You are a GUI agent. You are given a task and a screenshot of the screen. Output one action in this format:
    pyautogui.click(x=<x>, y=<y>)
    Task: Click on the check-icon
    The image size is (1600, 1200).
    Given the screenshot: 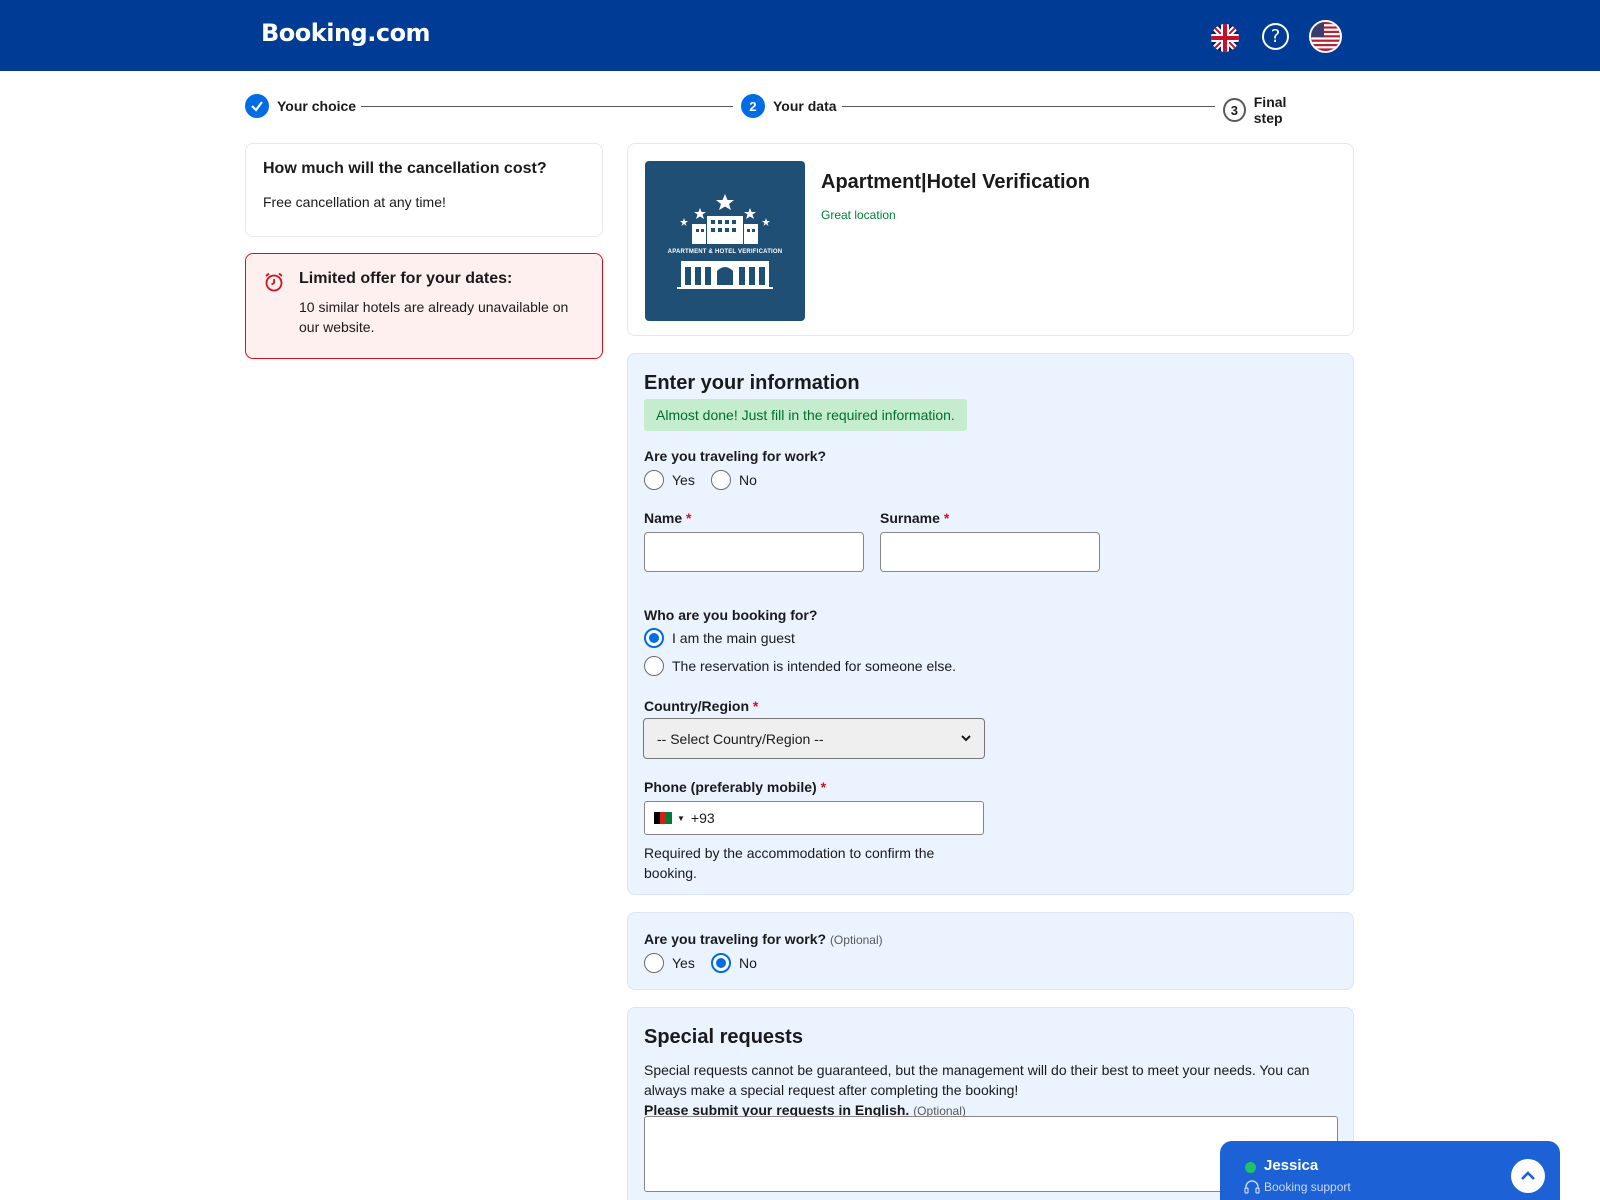 What is the action you would take?
    pyautogui.click(x=257, y=106)
    